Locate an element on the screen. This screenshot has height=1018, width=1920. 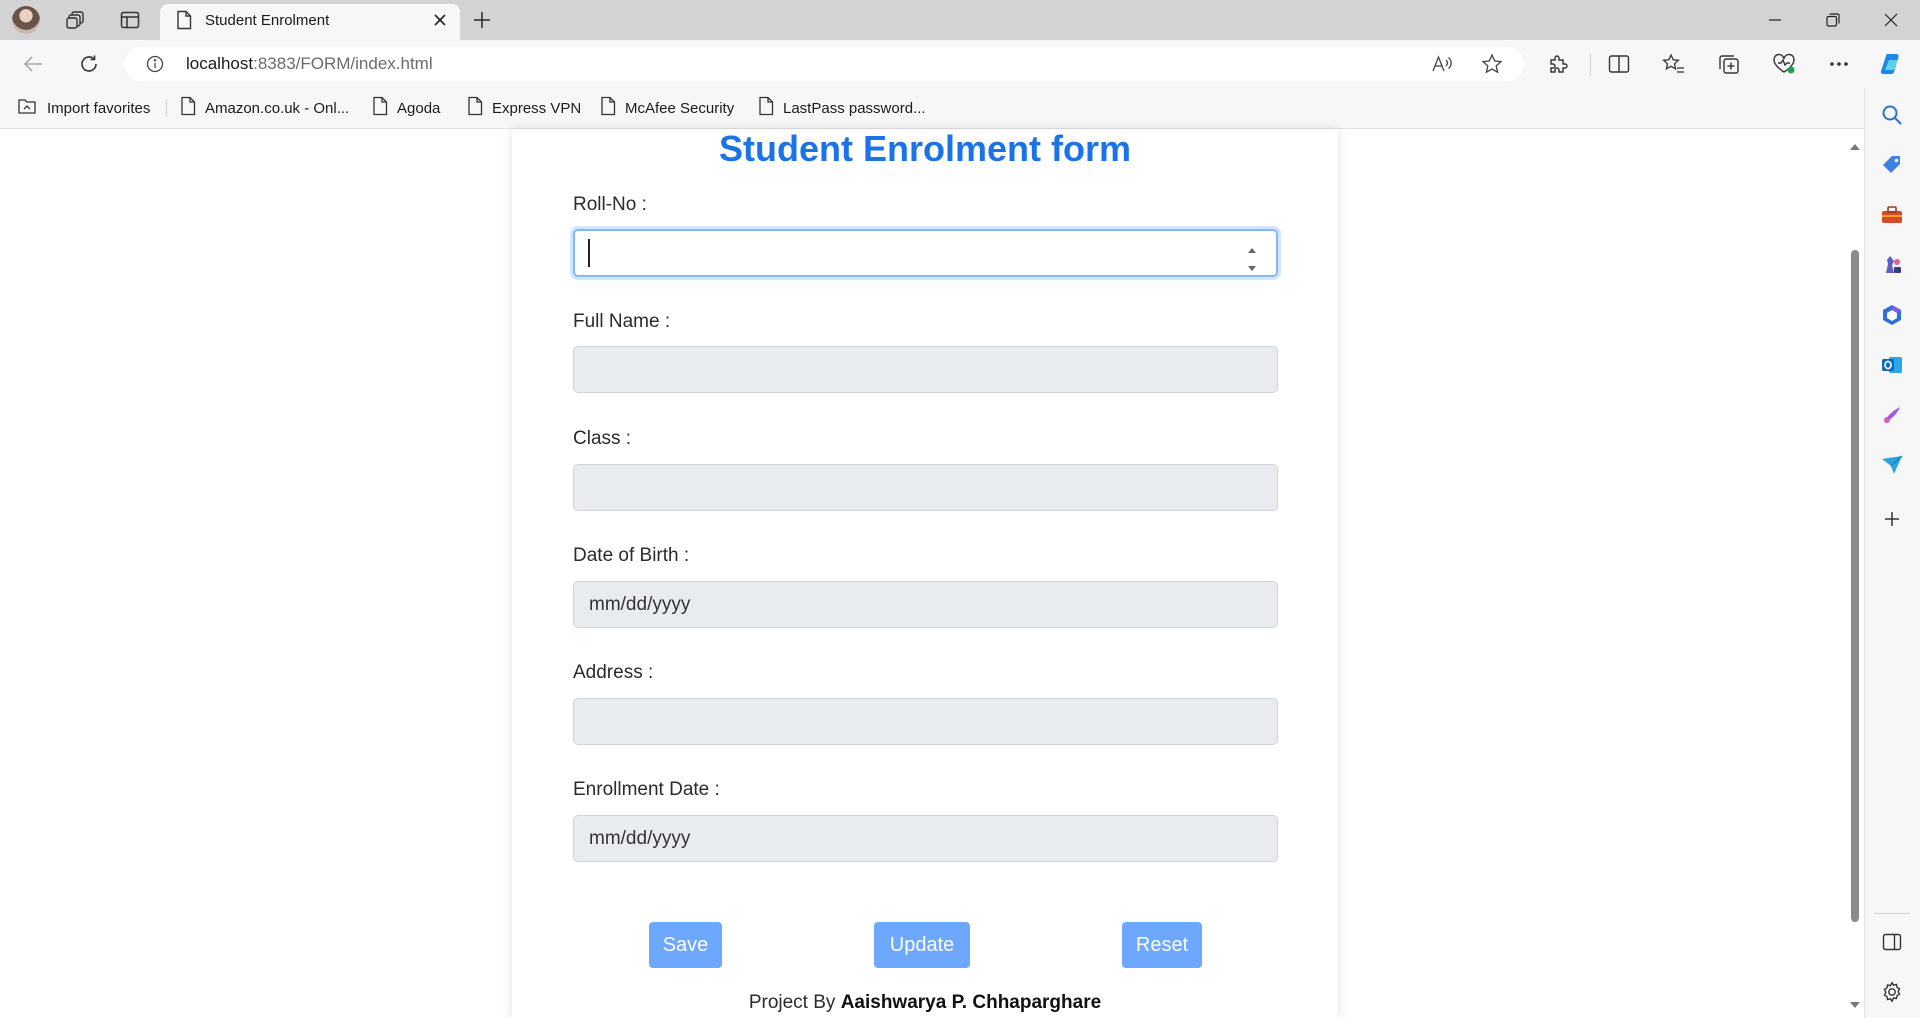
close-icon is located at coordinates (440, 20).